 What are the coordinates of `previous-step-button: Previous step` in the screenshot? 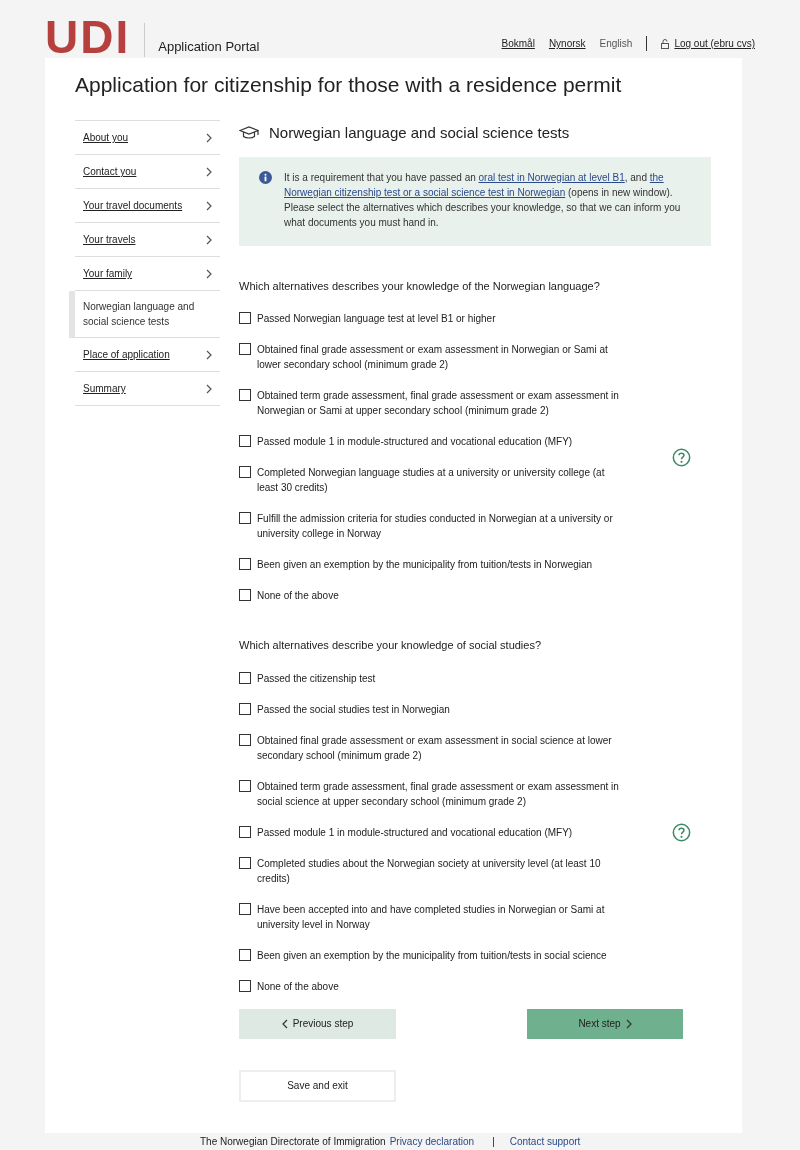 It's located at (317, 1023).